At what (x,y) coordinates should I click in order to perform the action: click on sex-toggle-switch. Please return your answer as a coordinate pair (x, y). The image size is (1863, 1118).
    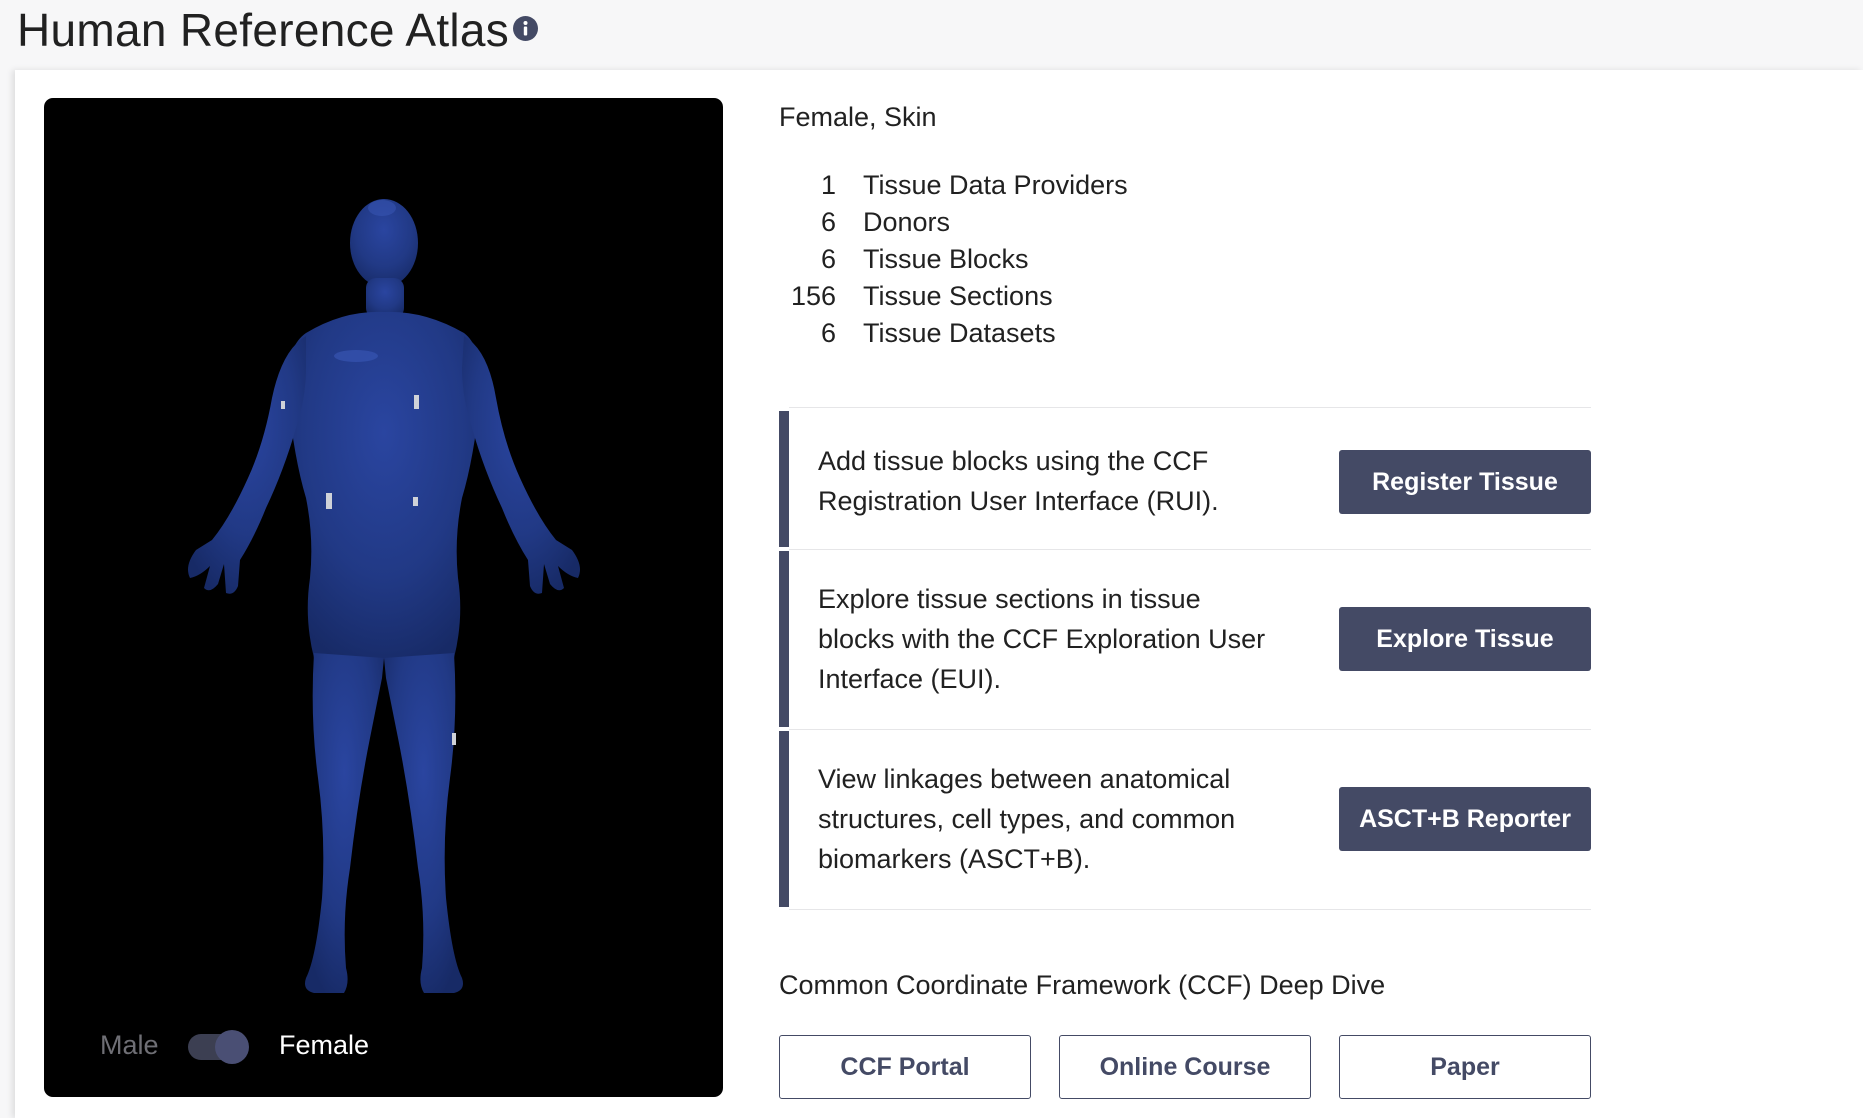
    Looking at the image, I should click on (218, 1047).